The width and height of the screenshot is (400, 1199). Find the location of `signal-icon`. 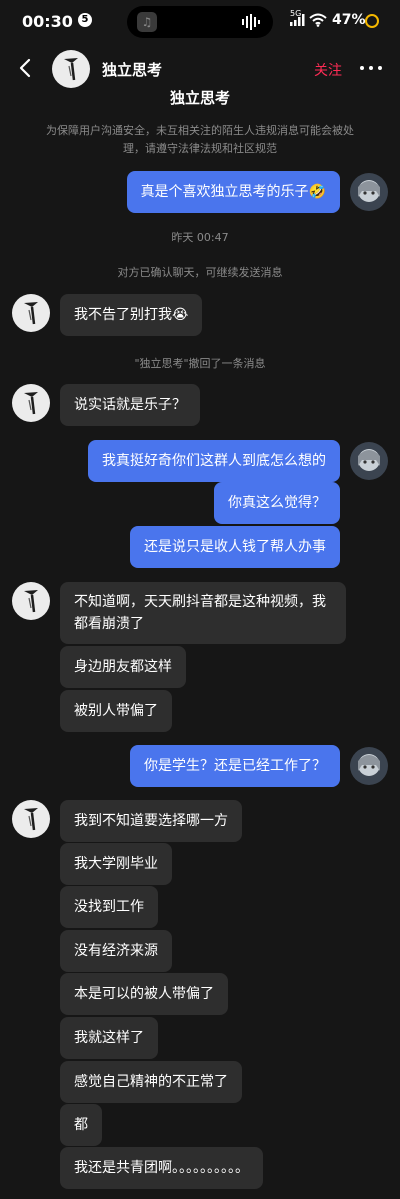

signal-icon is located at coordinates (297, 20).